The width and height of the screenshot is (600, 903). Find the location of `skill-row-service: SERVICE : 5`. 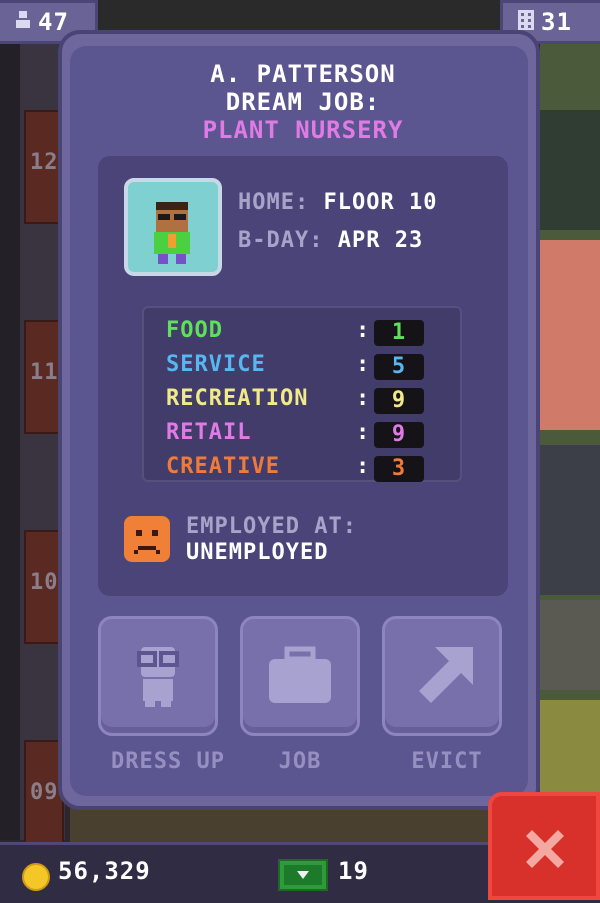

skill-row-service: SERVICE : 5 is located at coordinates (311, 367).